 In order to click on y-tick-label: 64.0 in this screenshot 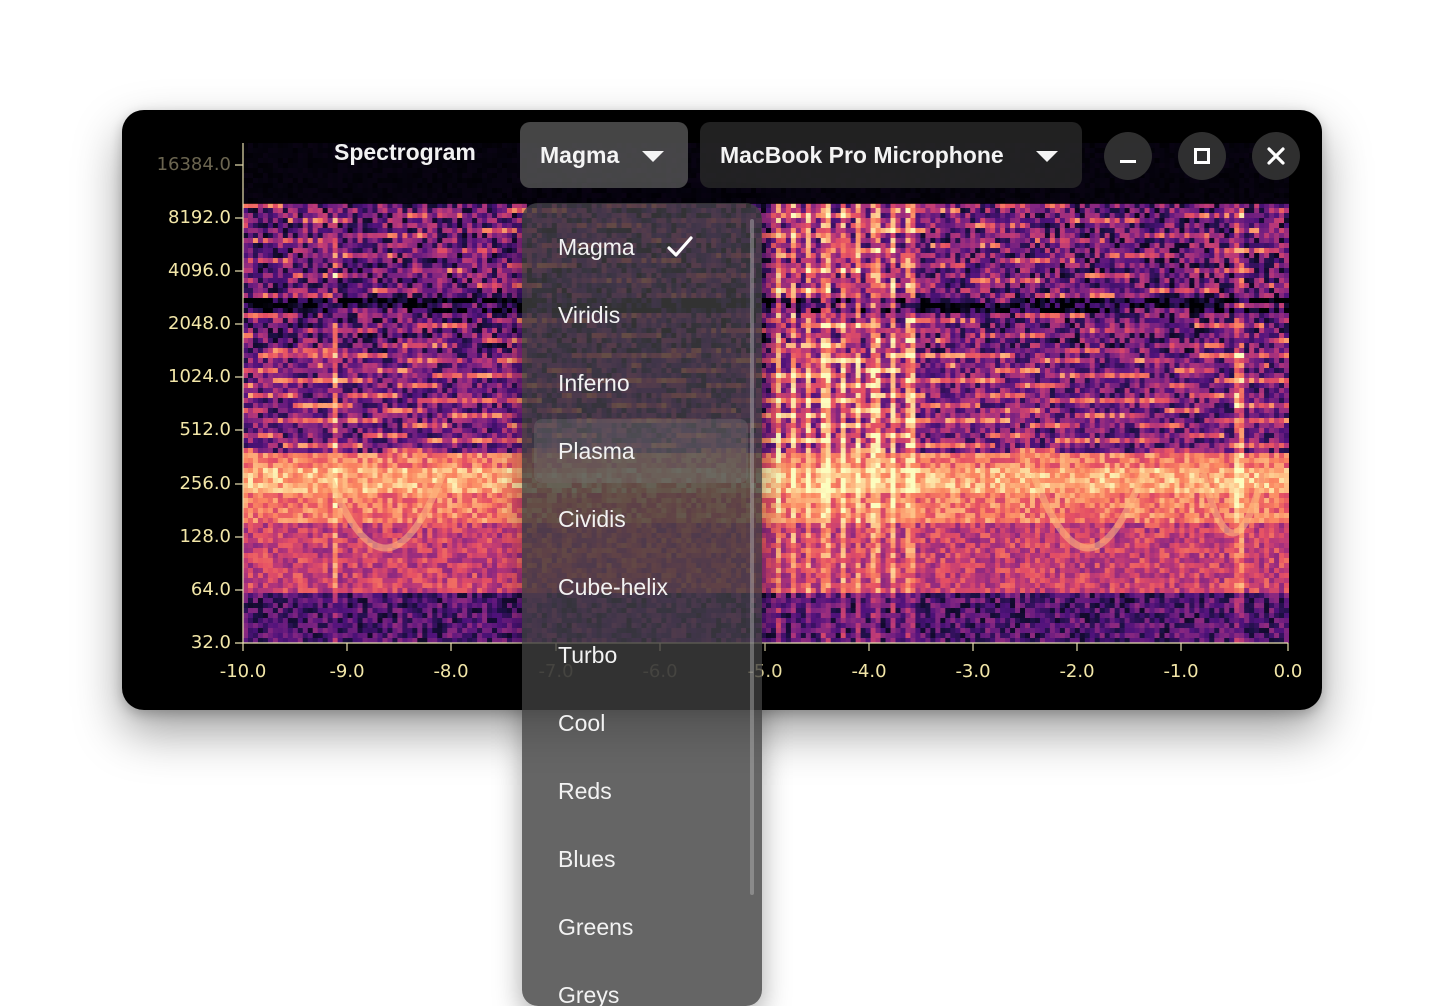, I will do `click(176, 589)`.